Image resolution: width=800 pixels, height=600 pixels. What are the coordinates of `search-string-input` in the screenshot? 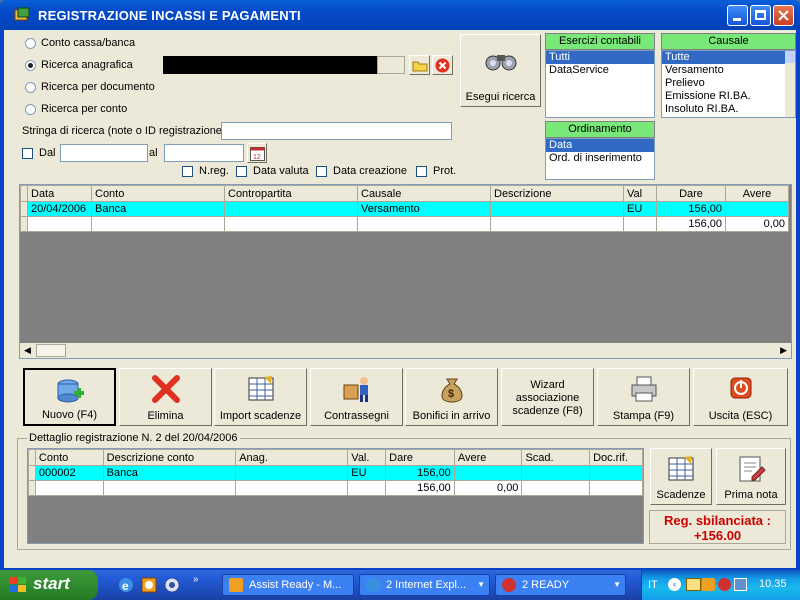 It's located at (336, 131).